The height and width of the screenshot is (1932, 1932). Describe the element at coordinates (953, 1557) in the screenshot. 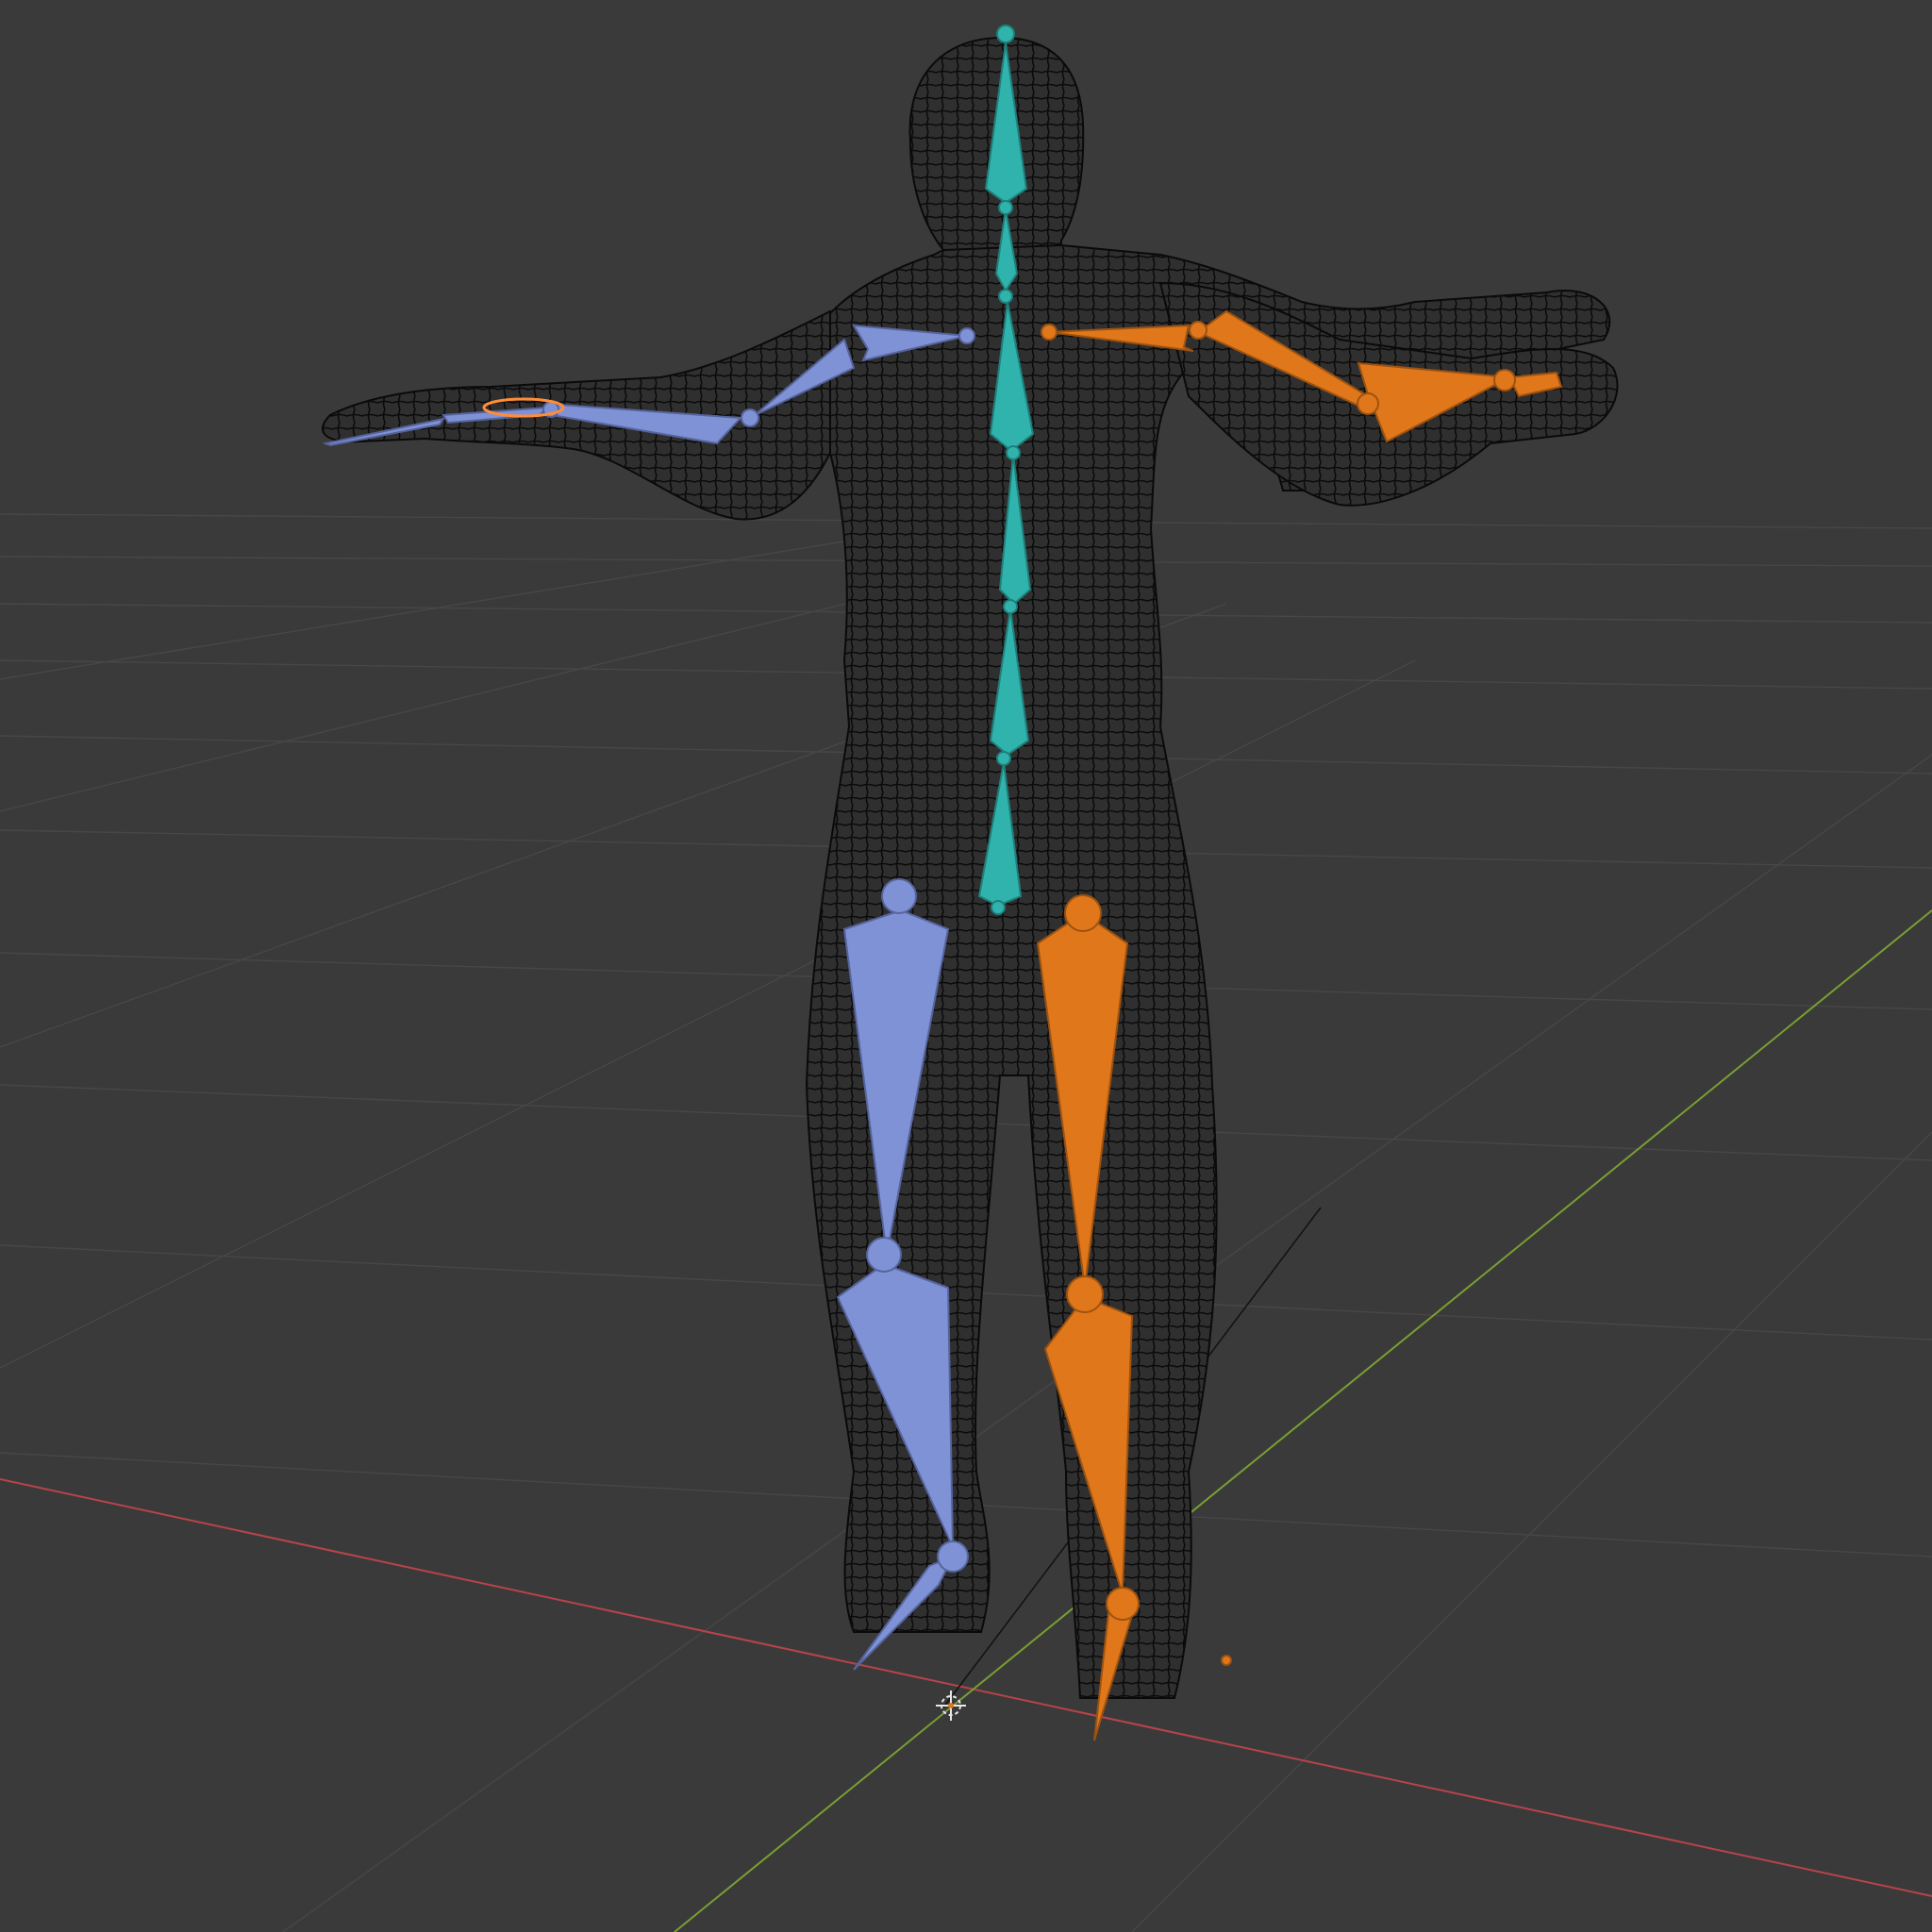

I see `left-ankle-joint` at that location.